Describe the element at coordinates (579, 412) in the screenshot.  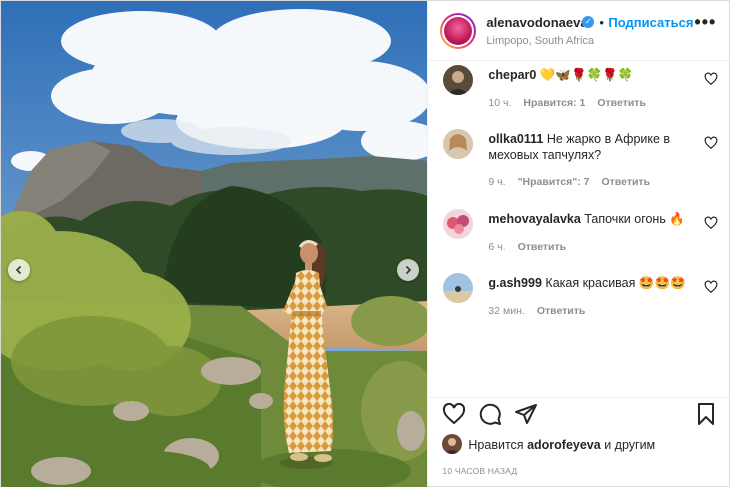
I see `post-actions-bar` at that location.